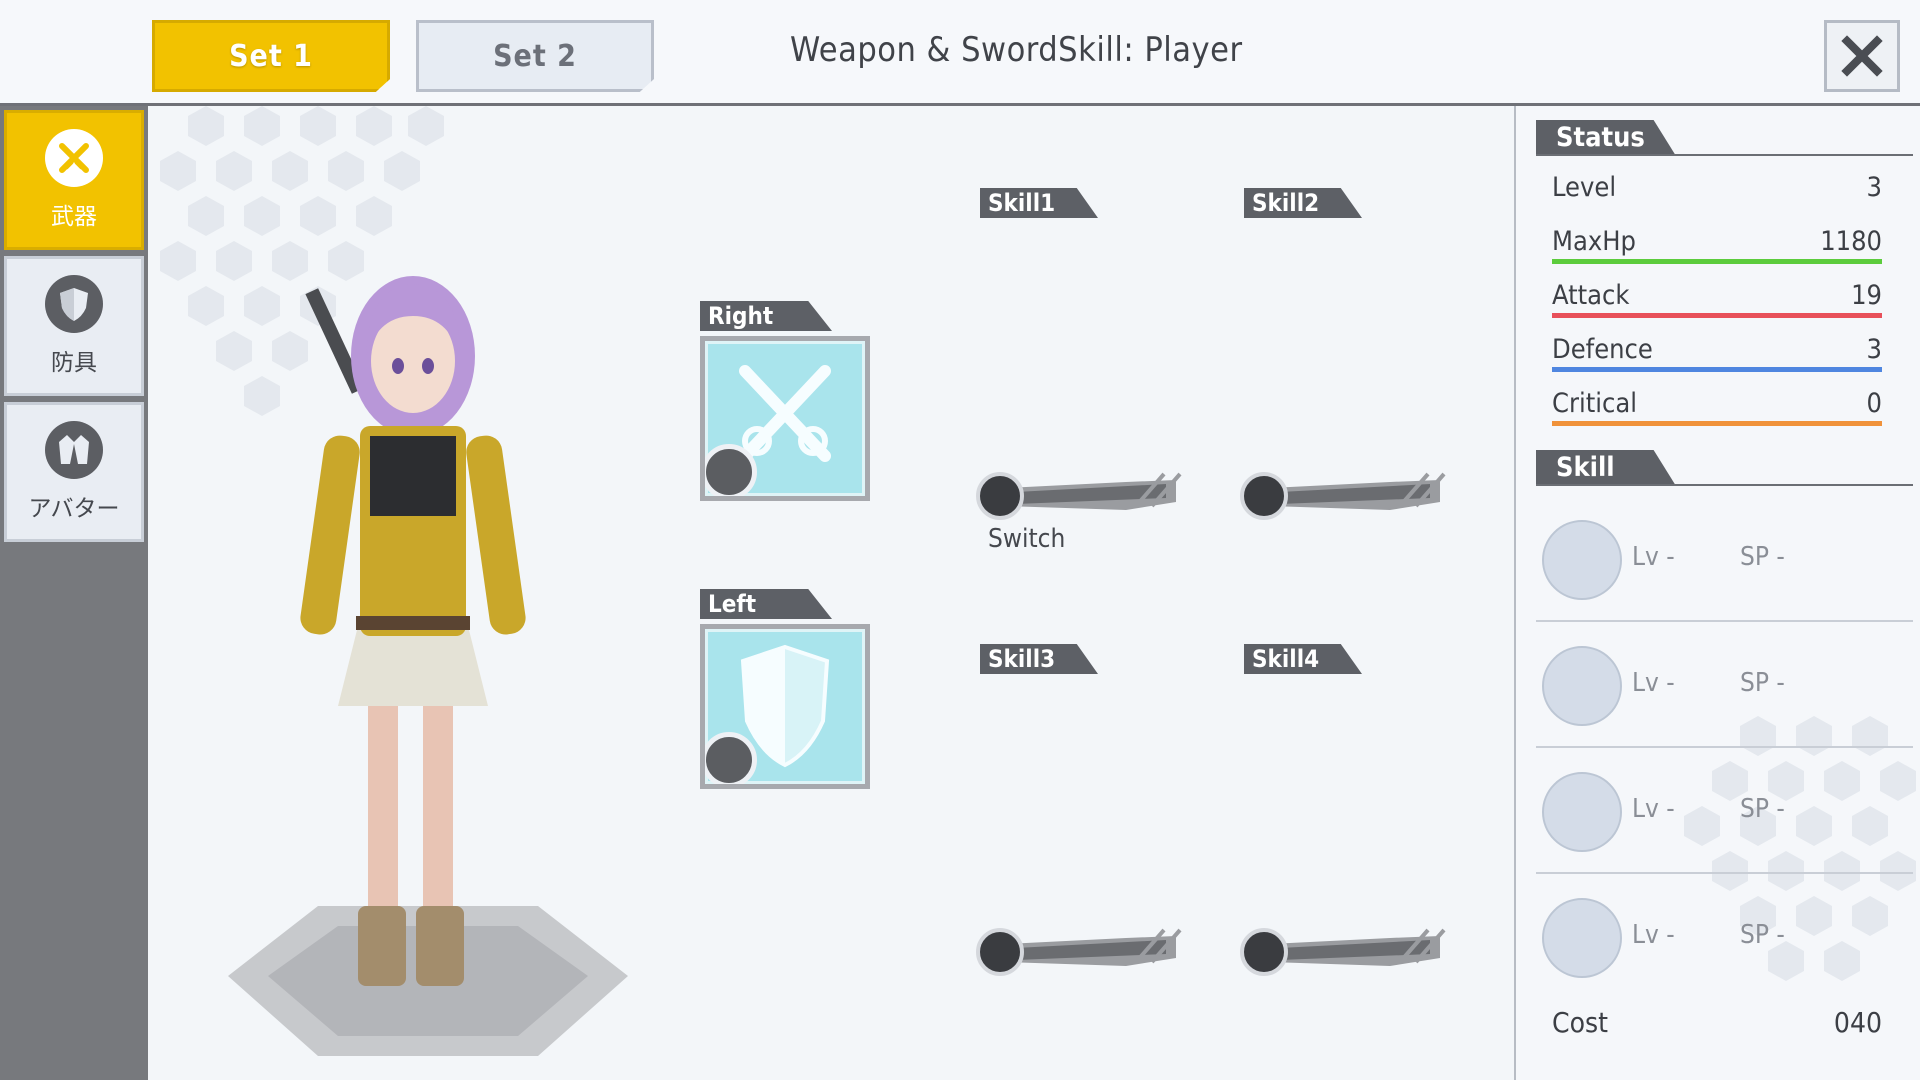  Describe the element at coordinates (1724, 937) in the screenshot. I see `skill-slot-4: Lv - SP -` at that location.